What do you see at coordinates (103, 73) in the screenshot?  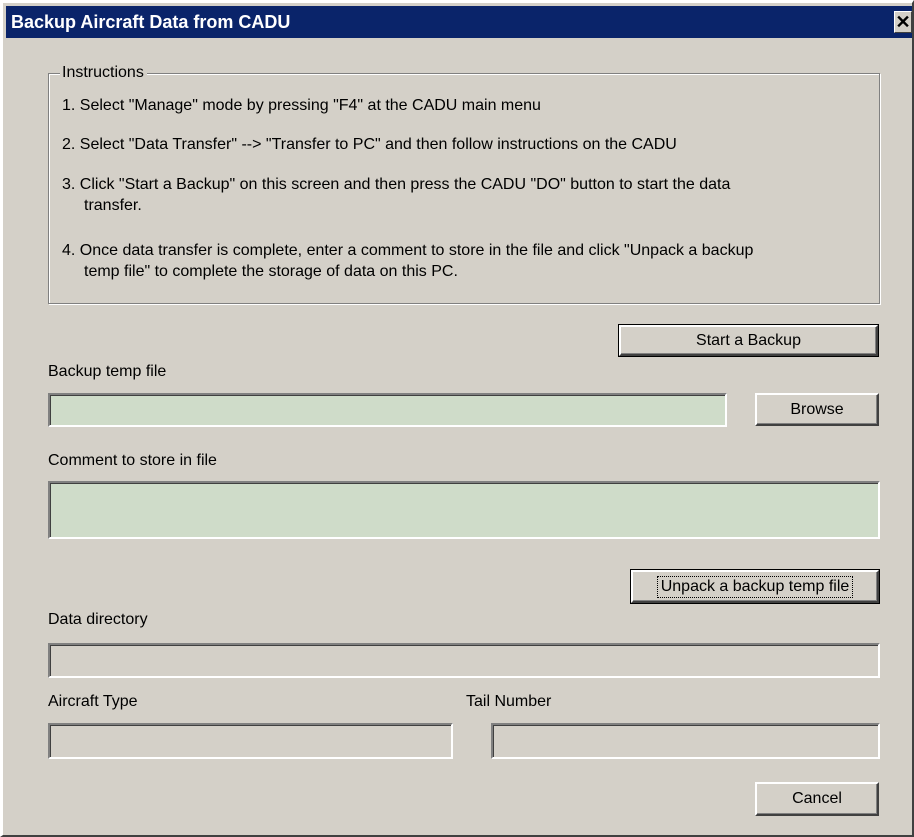 I see `instructions-legend: Instructions` at bounding box center [103, 73].